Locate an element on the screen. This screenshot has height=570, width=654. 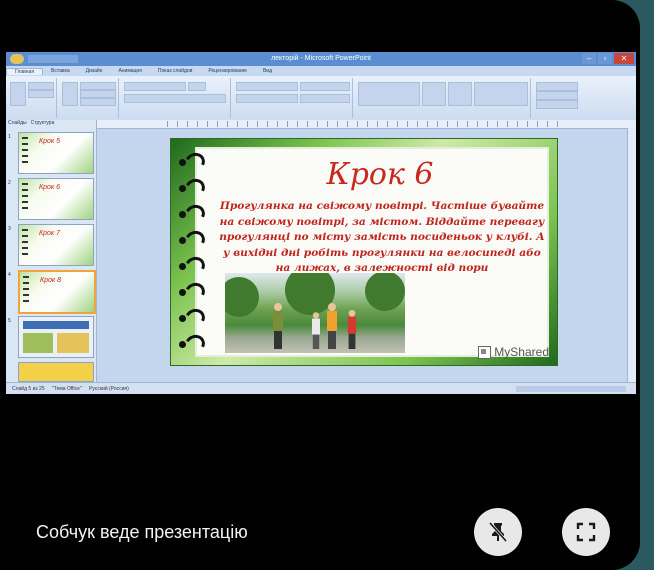
fullscreen-icon is located at coordinates (586, 532).